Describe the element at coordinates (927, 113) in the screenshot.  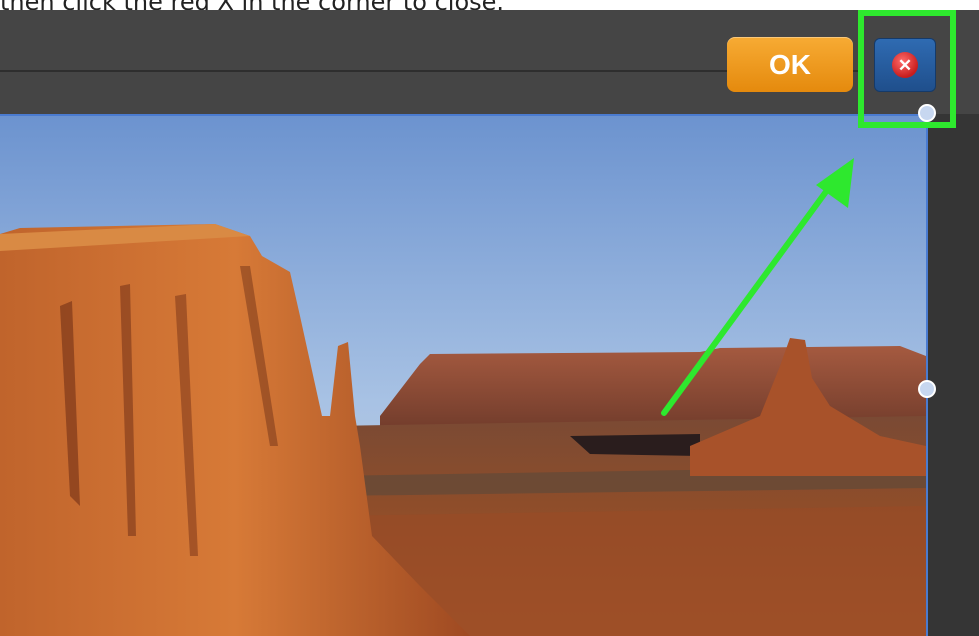
I see `resize-handle-top-right` at that location.